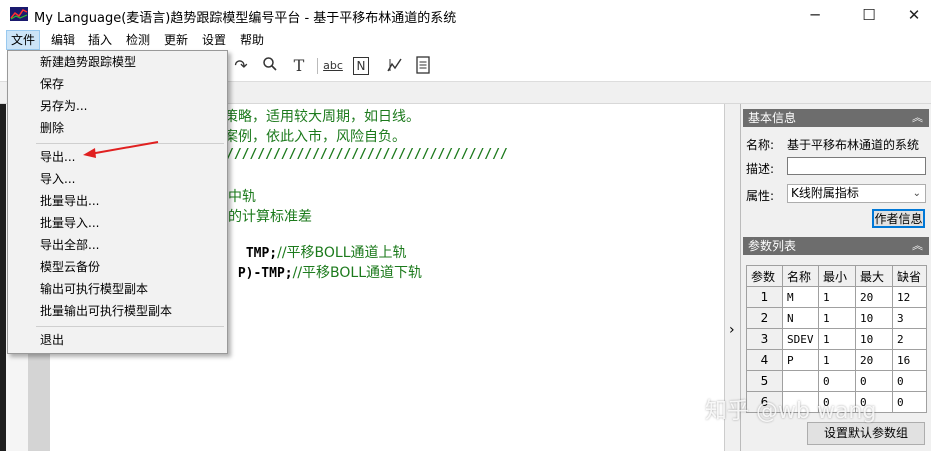 Image resolution: width=931 pixels, height=451 pixels. I want to click on table-row: 5000, so click(836, 381).